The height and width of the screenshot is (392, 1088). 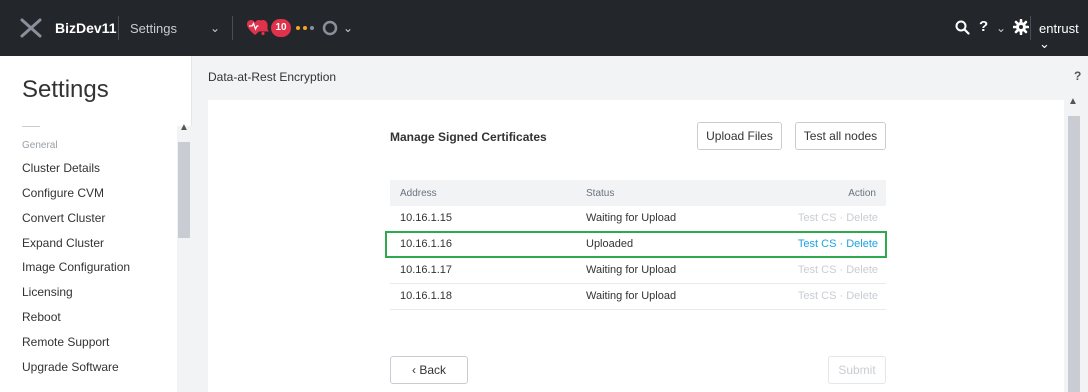 What do you see at coordinates (31, 28) in the screenshot?
I see `nutanix-logo-icon` at bounding box center [31, 28].